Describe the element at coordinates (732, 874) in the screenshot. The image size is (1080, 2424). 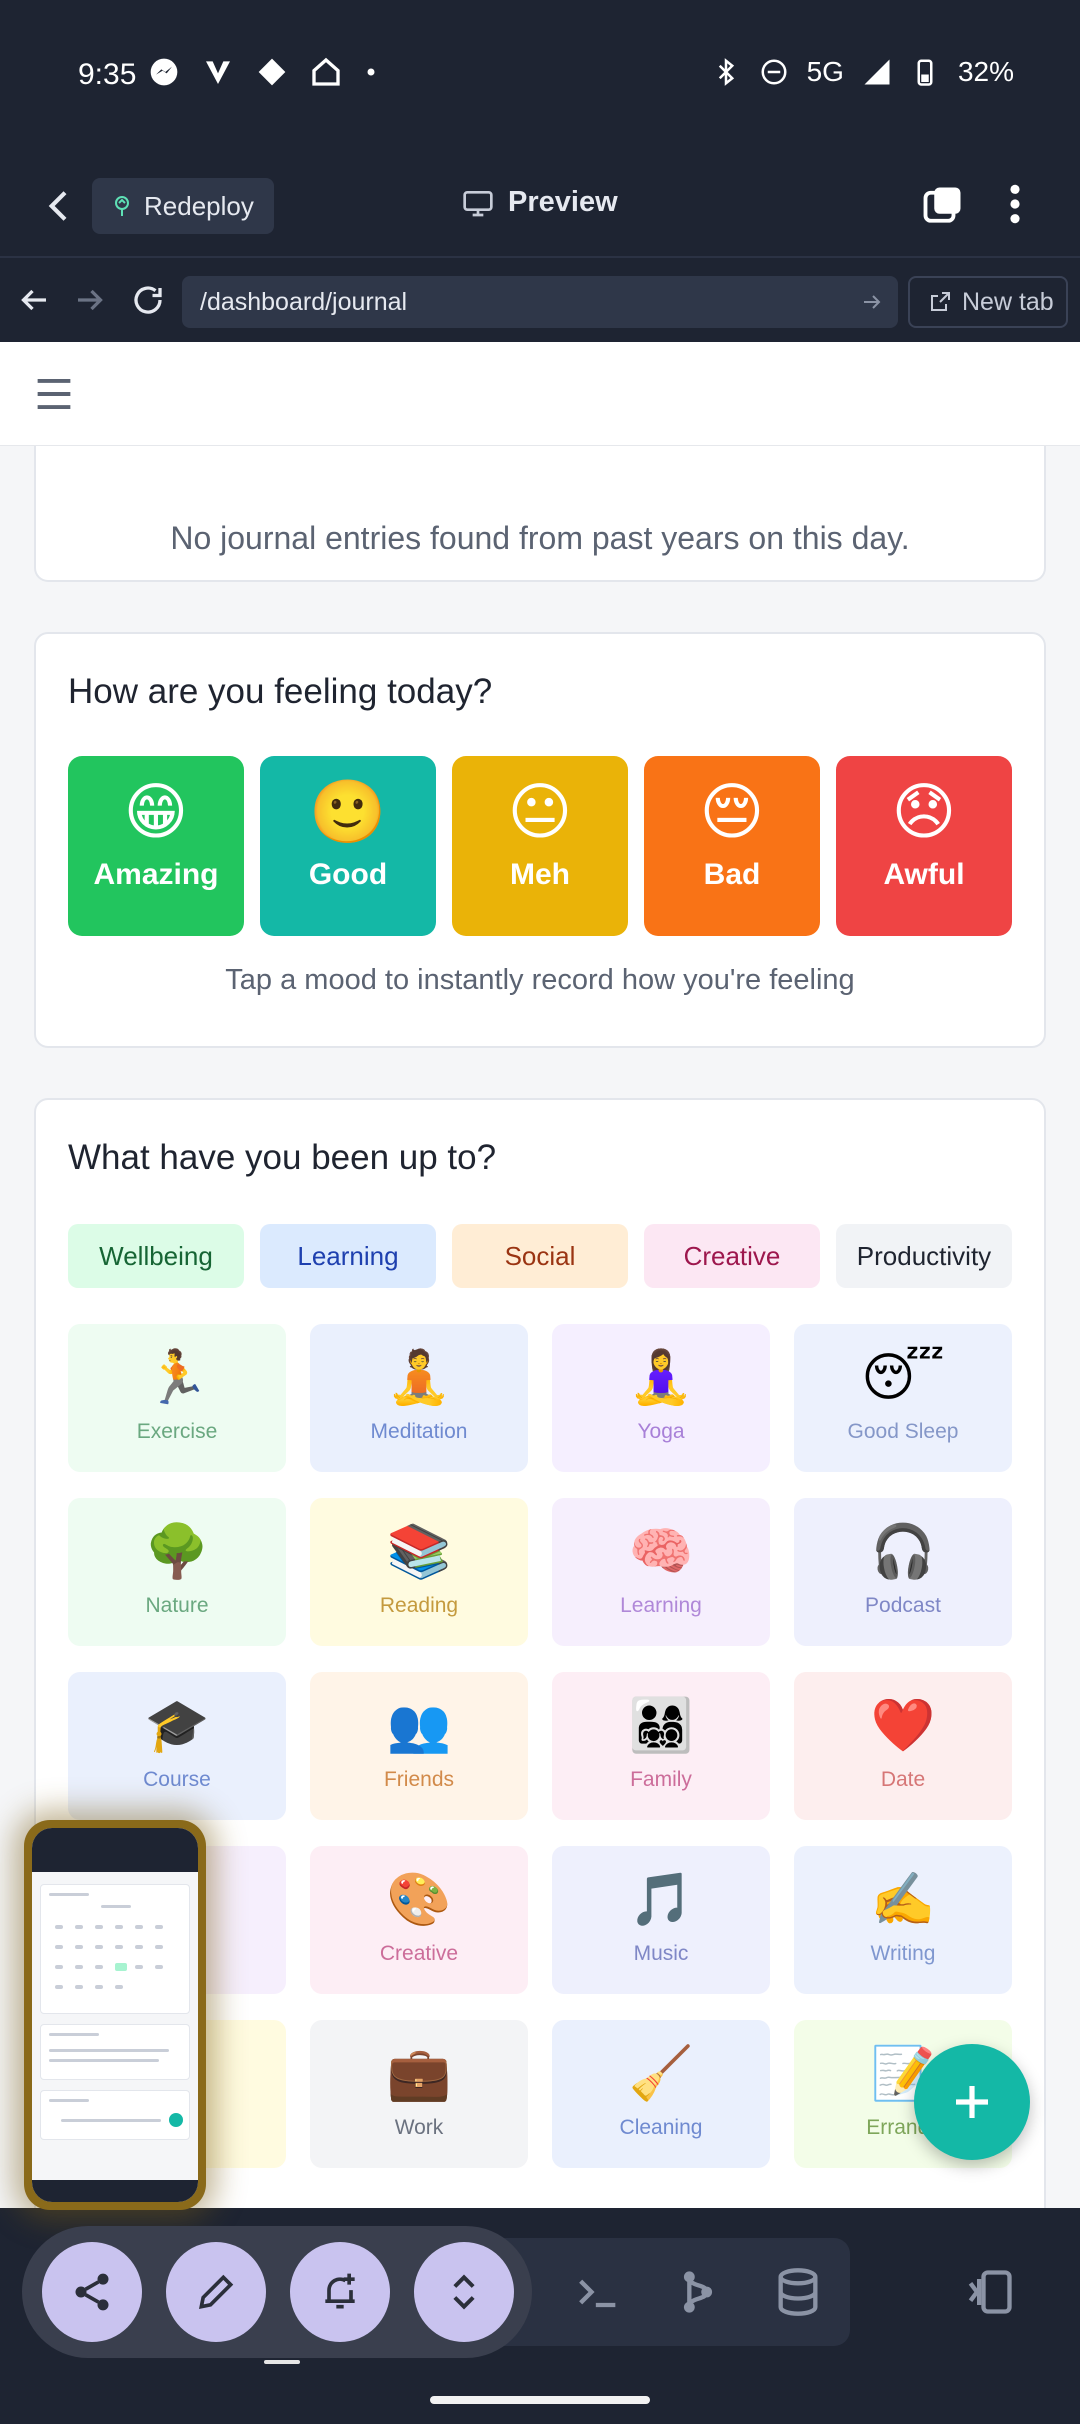
I see `mood-label: Bad` at that location.